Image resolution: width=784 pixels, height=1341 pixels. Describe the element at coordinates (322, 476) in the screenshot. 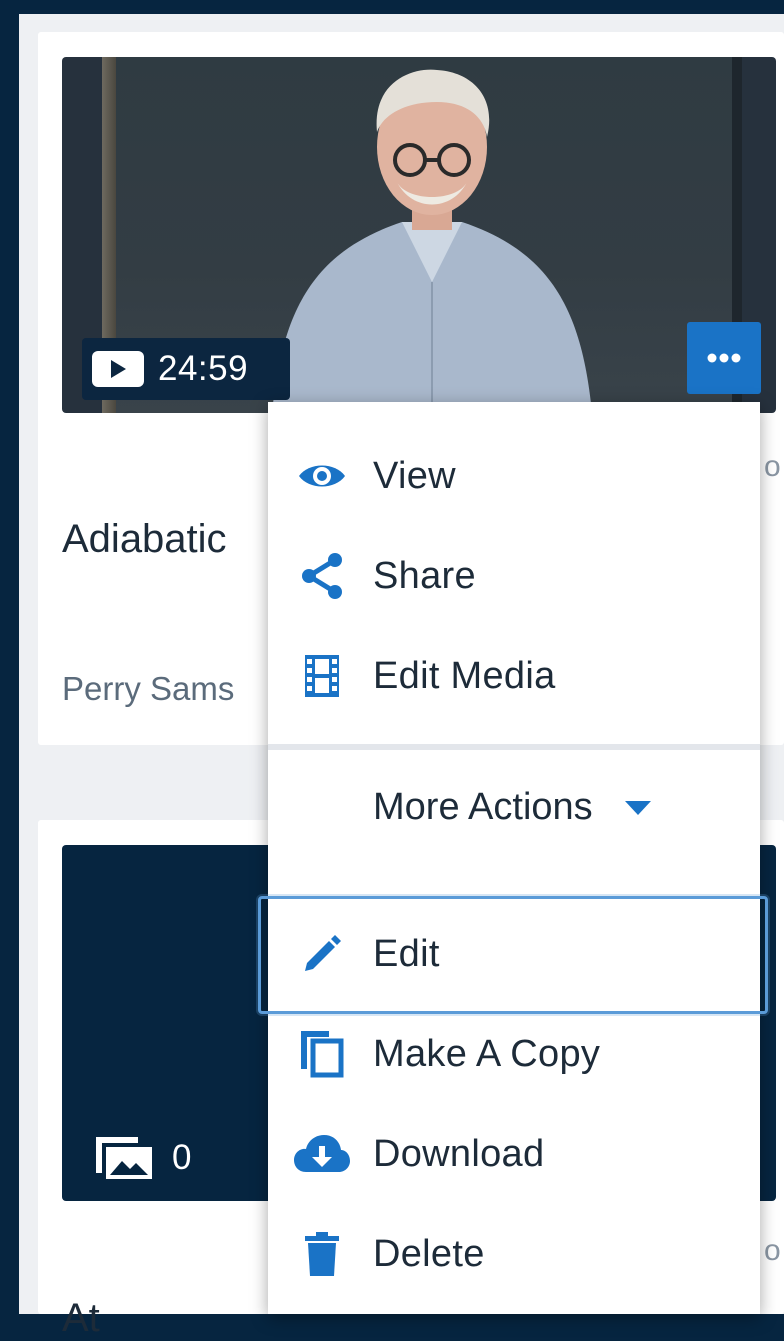

I see `eye-icon` at that location.